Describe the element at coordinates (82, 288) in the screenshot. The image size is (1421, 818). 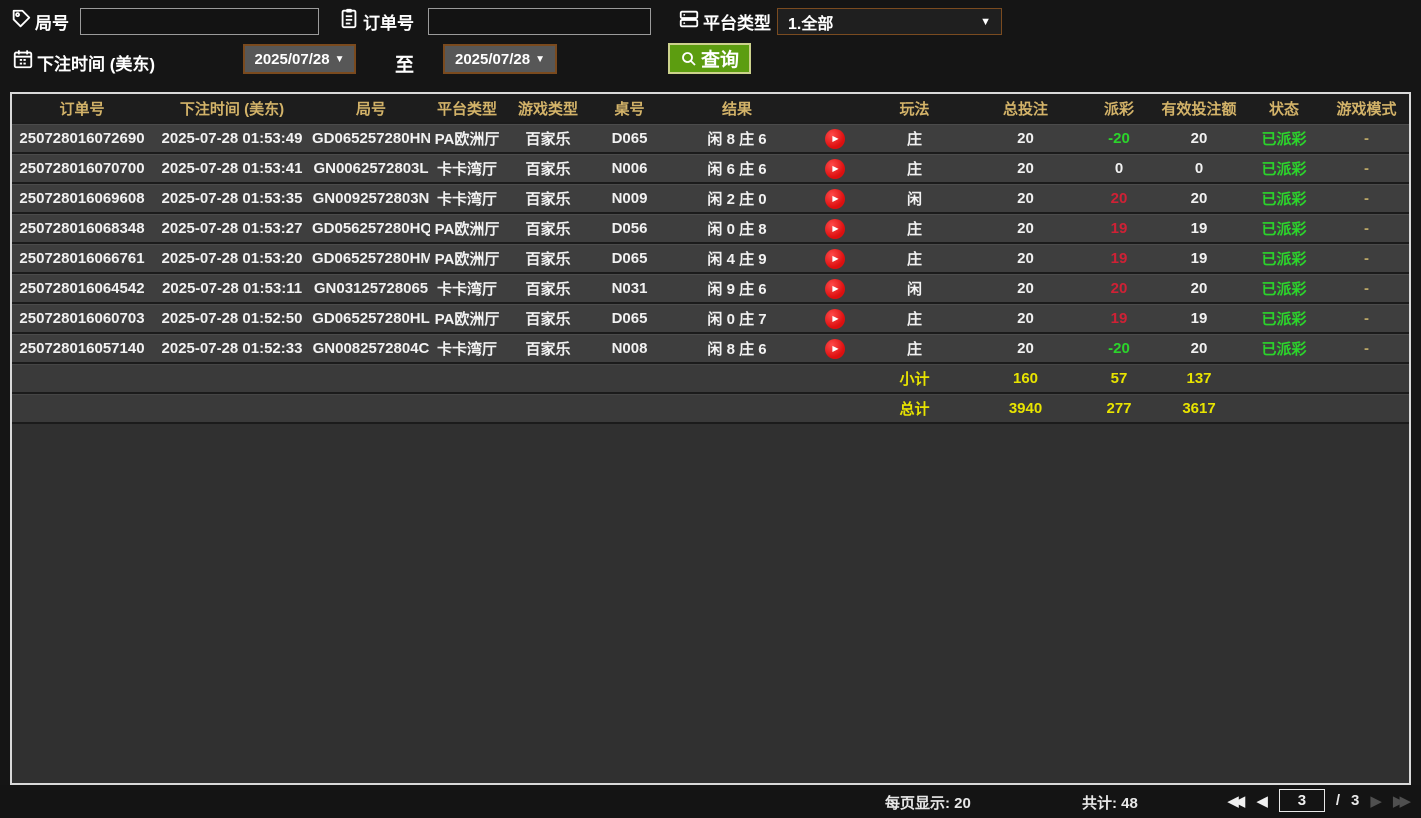
I see `order-number-cell: 250728016064542` at that location.